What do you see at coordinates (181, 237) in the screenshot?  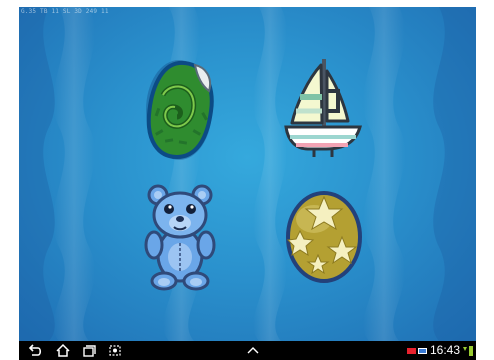 I see `teddy-bear-card` at bounding box center [181, 237].